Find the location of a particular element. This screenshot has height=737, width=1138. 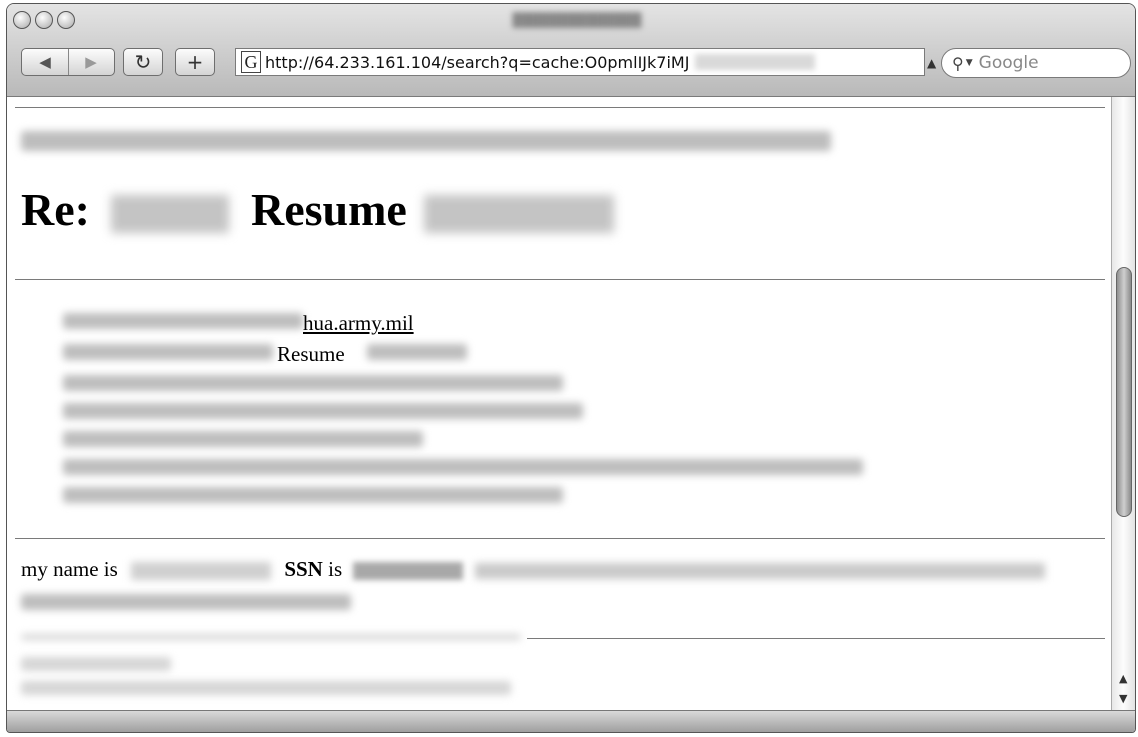

title-prefix: Re: is located at coordinates (55, 209).